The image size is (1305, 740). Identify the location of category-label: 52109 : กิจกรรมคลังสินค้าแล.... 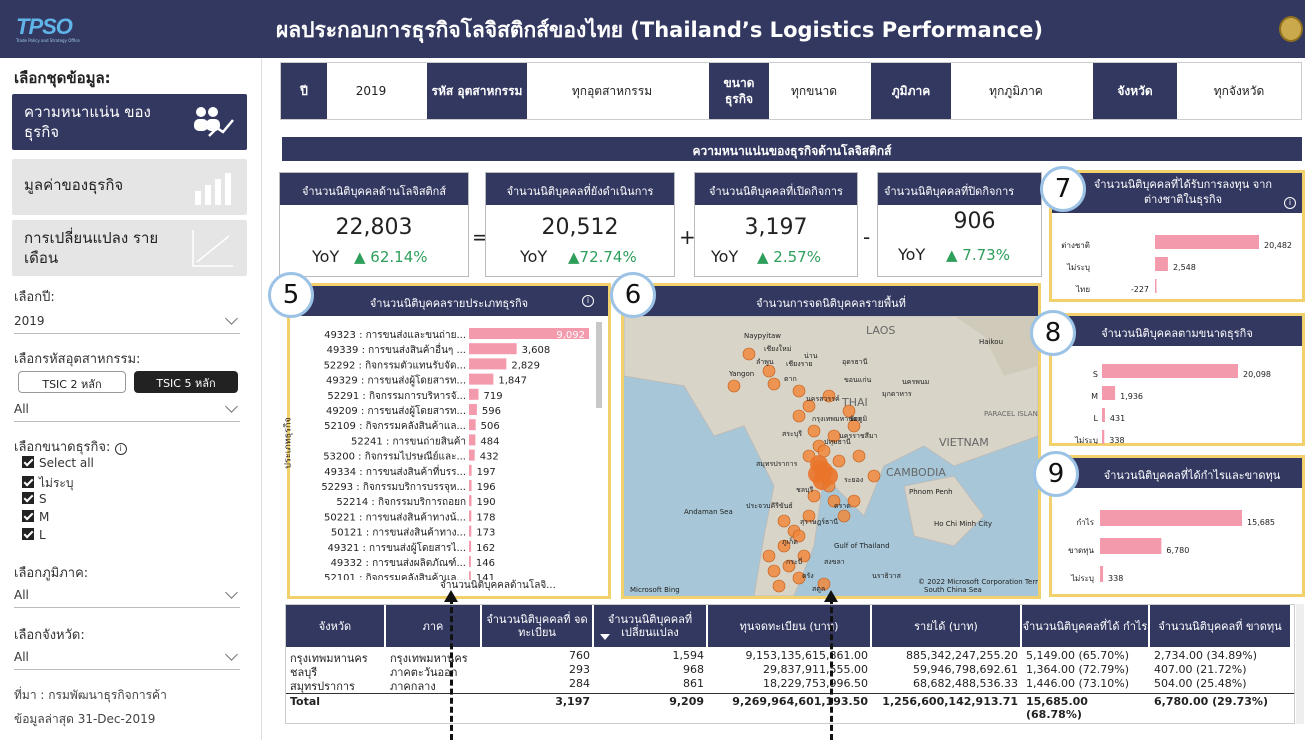
(395, 426).